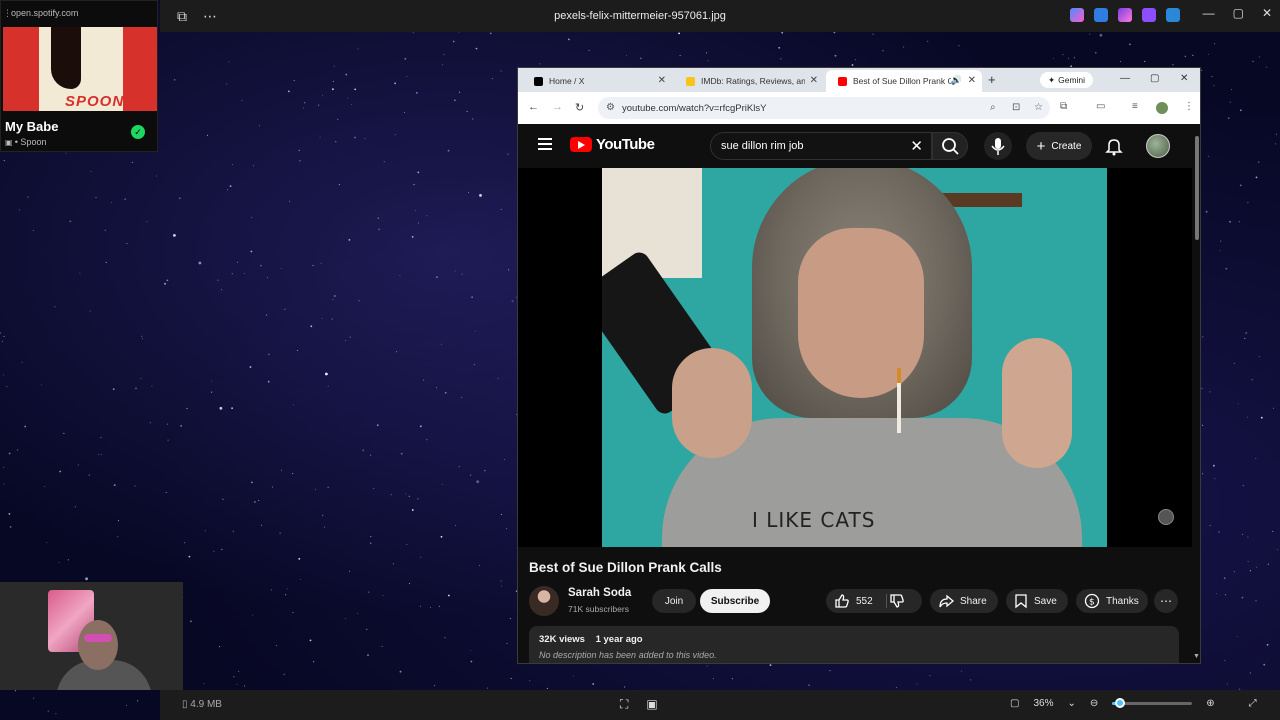 The height and width of the screenshot is (720, 1280). Describe the element at coordinates (1112, 601) in the screenshot. I see `thanks-button: $ Thanks` at that location.